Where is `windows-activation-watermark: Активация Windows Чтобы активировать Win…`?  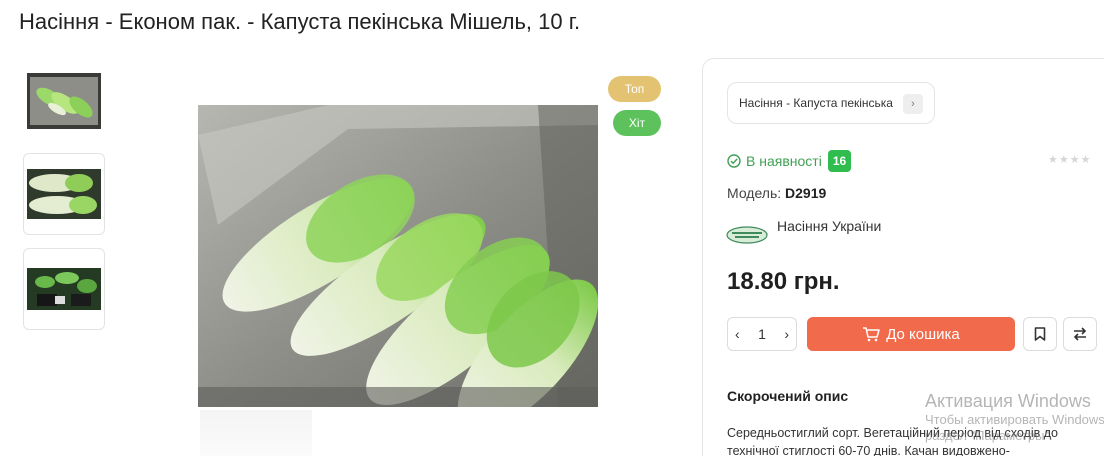 windows-activation-watermark: Активация Windows Чтобы активировать Win… is located at coordinates (1014, 417).